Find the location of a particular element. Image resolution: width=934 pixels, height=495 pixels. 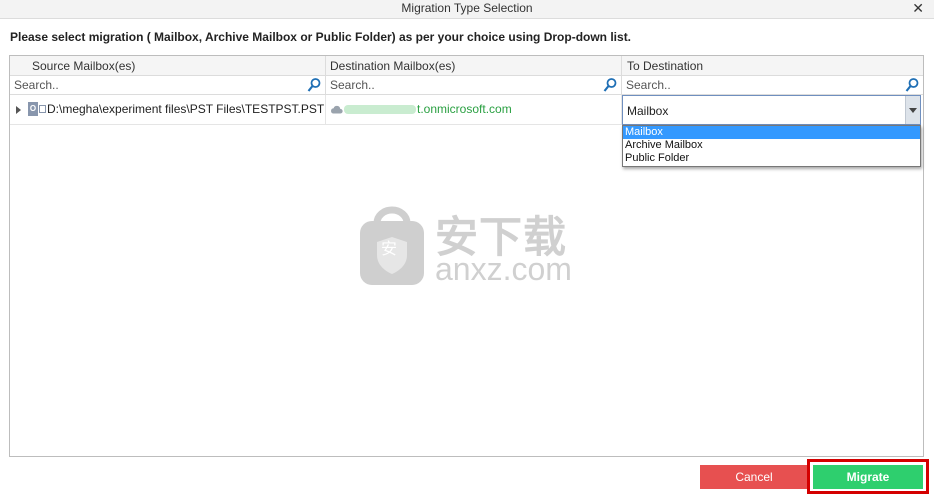

destination-email: t.onmicrosoft.com is located at coordinates (428, 109).